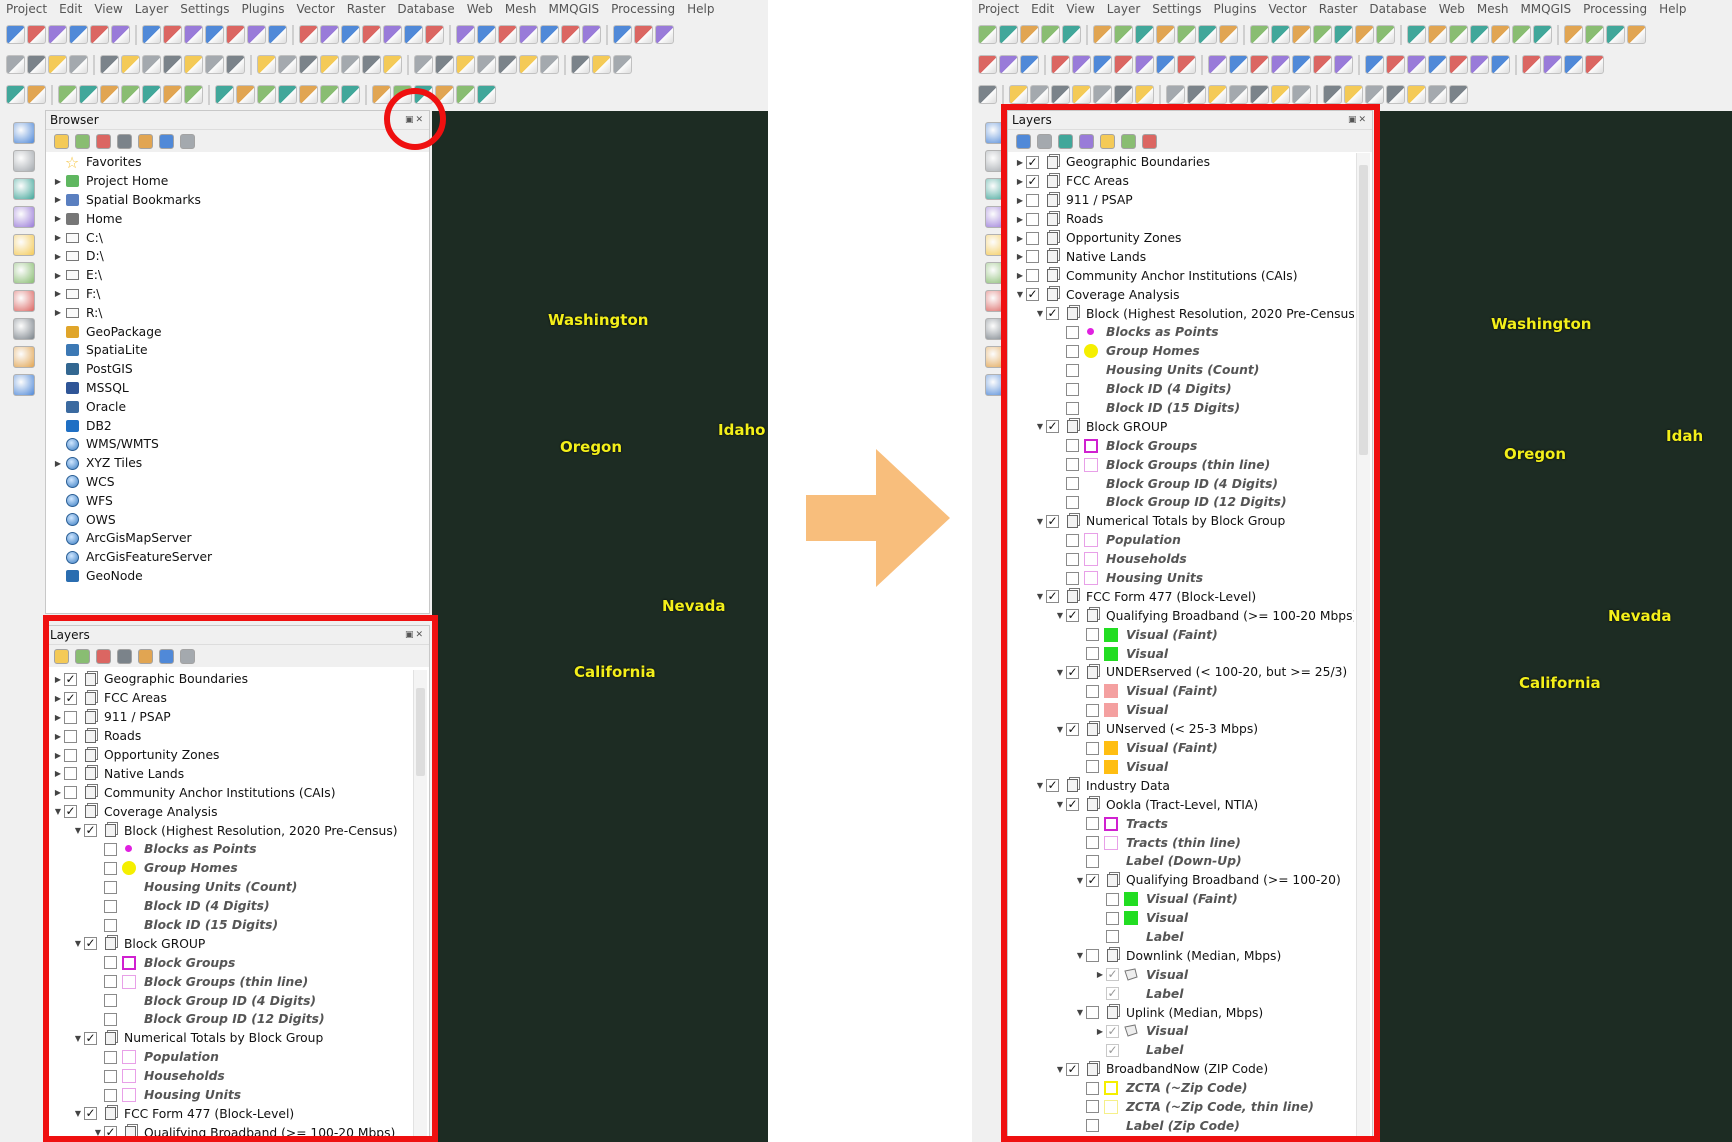 The image size is (1732, 1142). I want to click on layer-tree-row: Block Groups, so click(231, 962).